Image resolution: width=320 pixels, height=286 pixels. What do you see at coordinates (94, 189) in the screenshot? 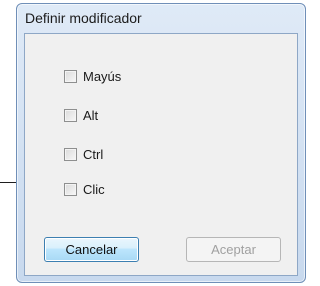
I see `checkbox-label-clic: Clic` at bounding box center [94, 189].